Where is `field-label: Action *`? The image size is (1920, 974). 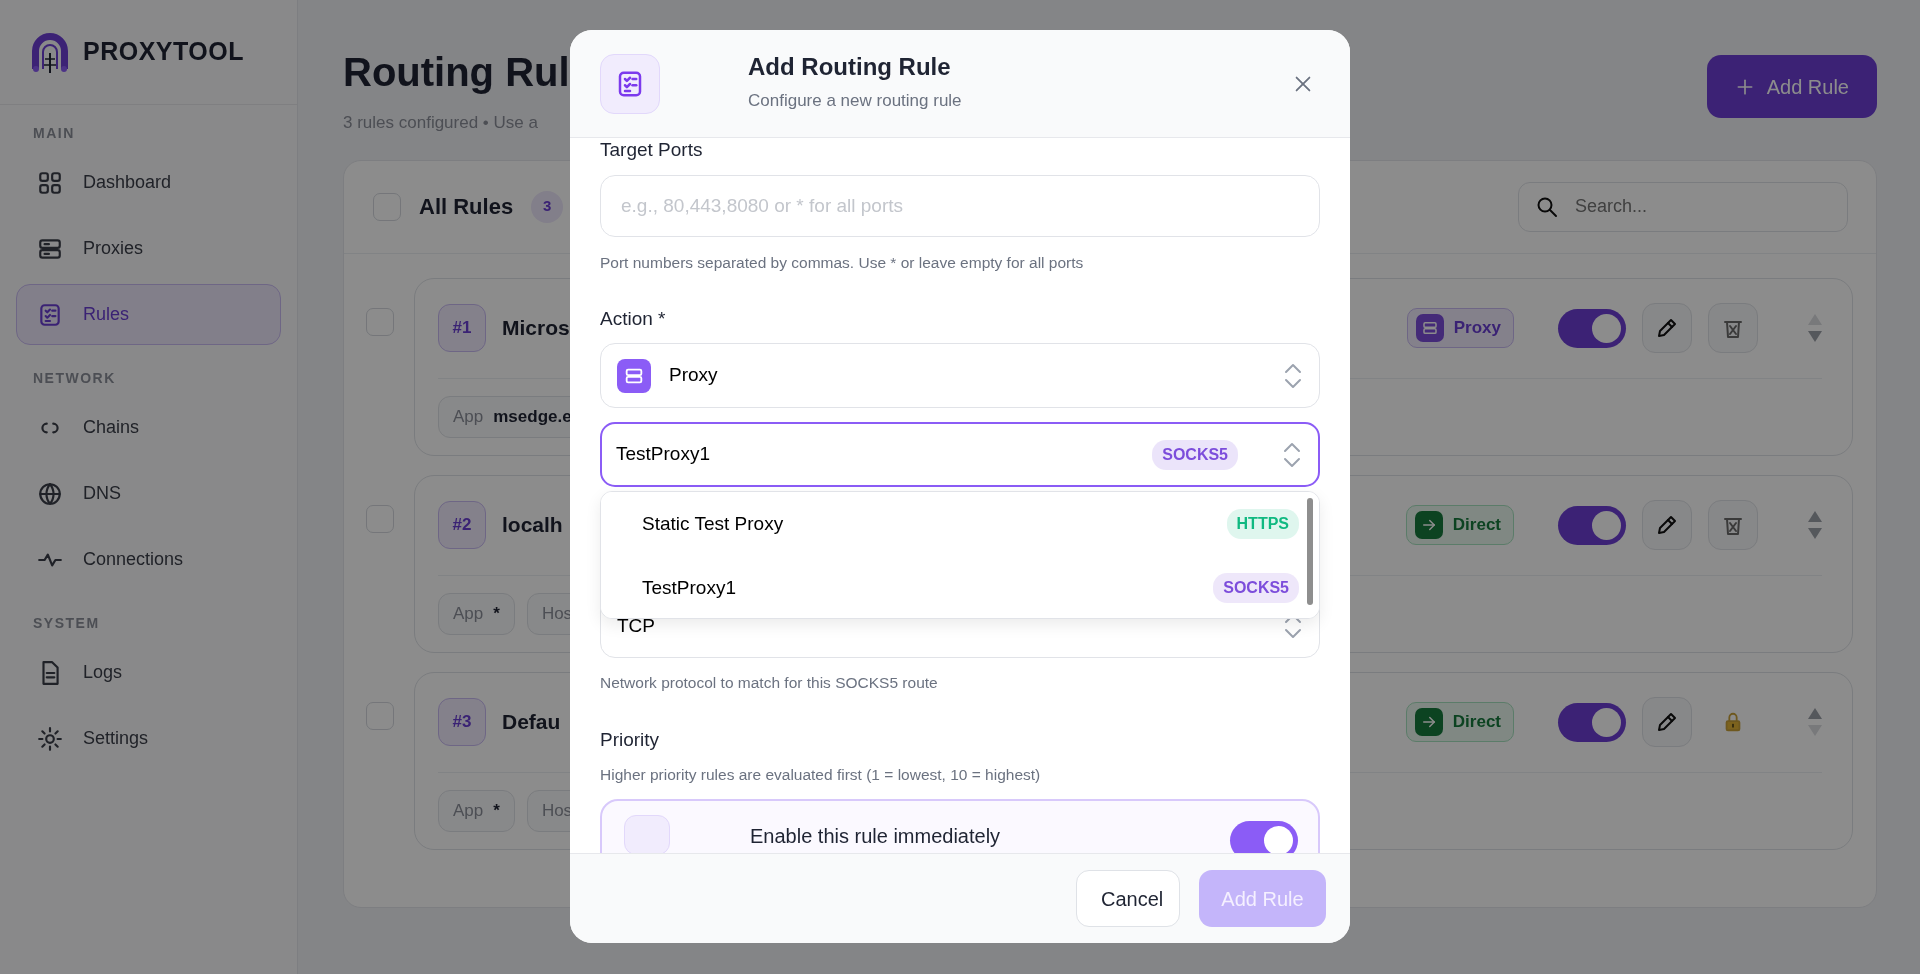
field-label: Action * is located at coordinates (633, 319).